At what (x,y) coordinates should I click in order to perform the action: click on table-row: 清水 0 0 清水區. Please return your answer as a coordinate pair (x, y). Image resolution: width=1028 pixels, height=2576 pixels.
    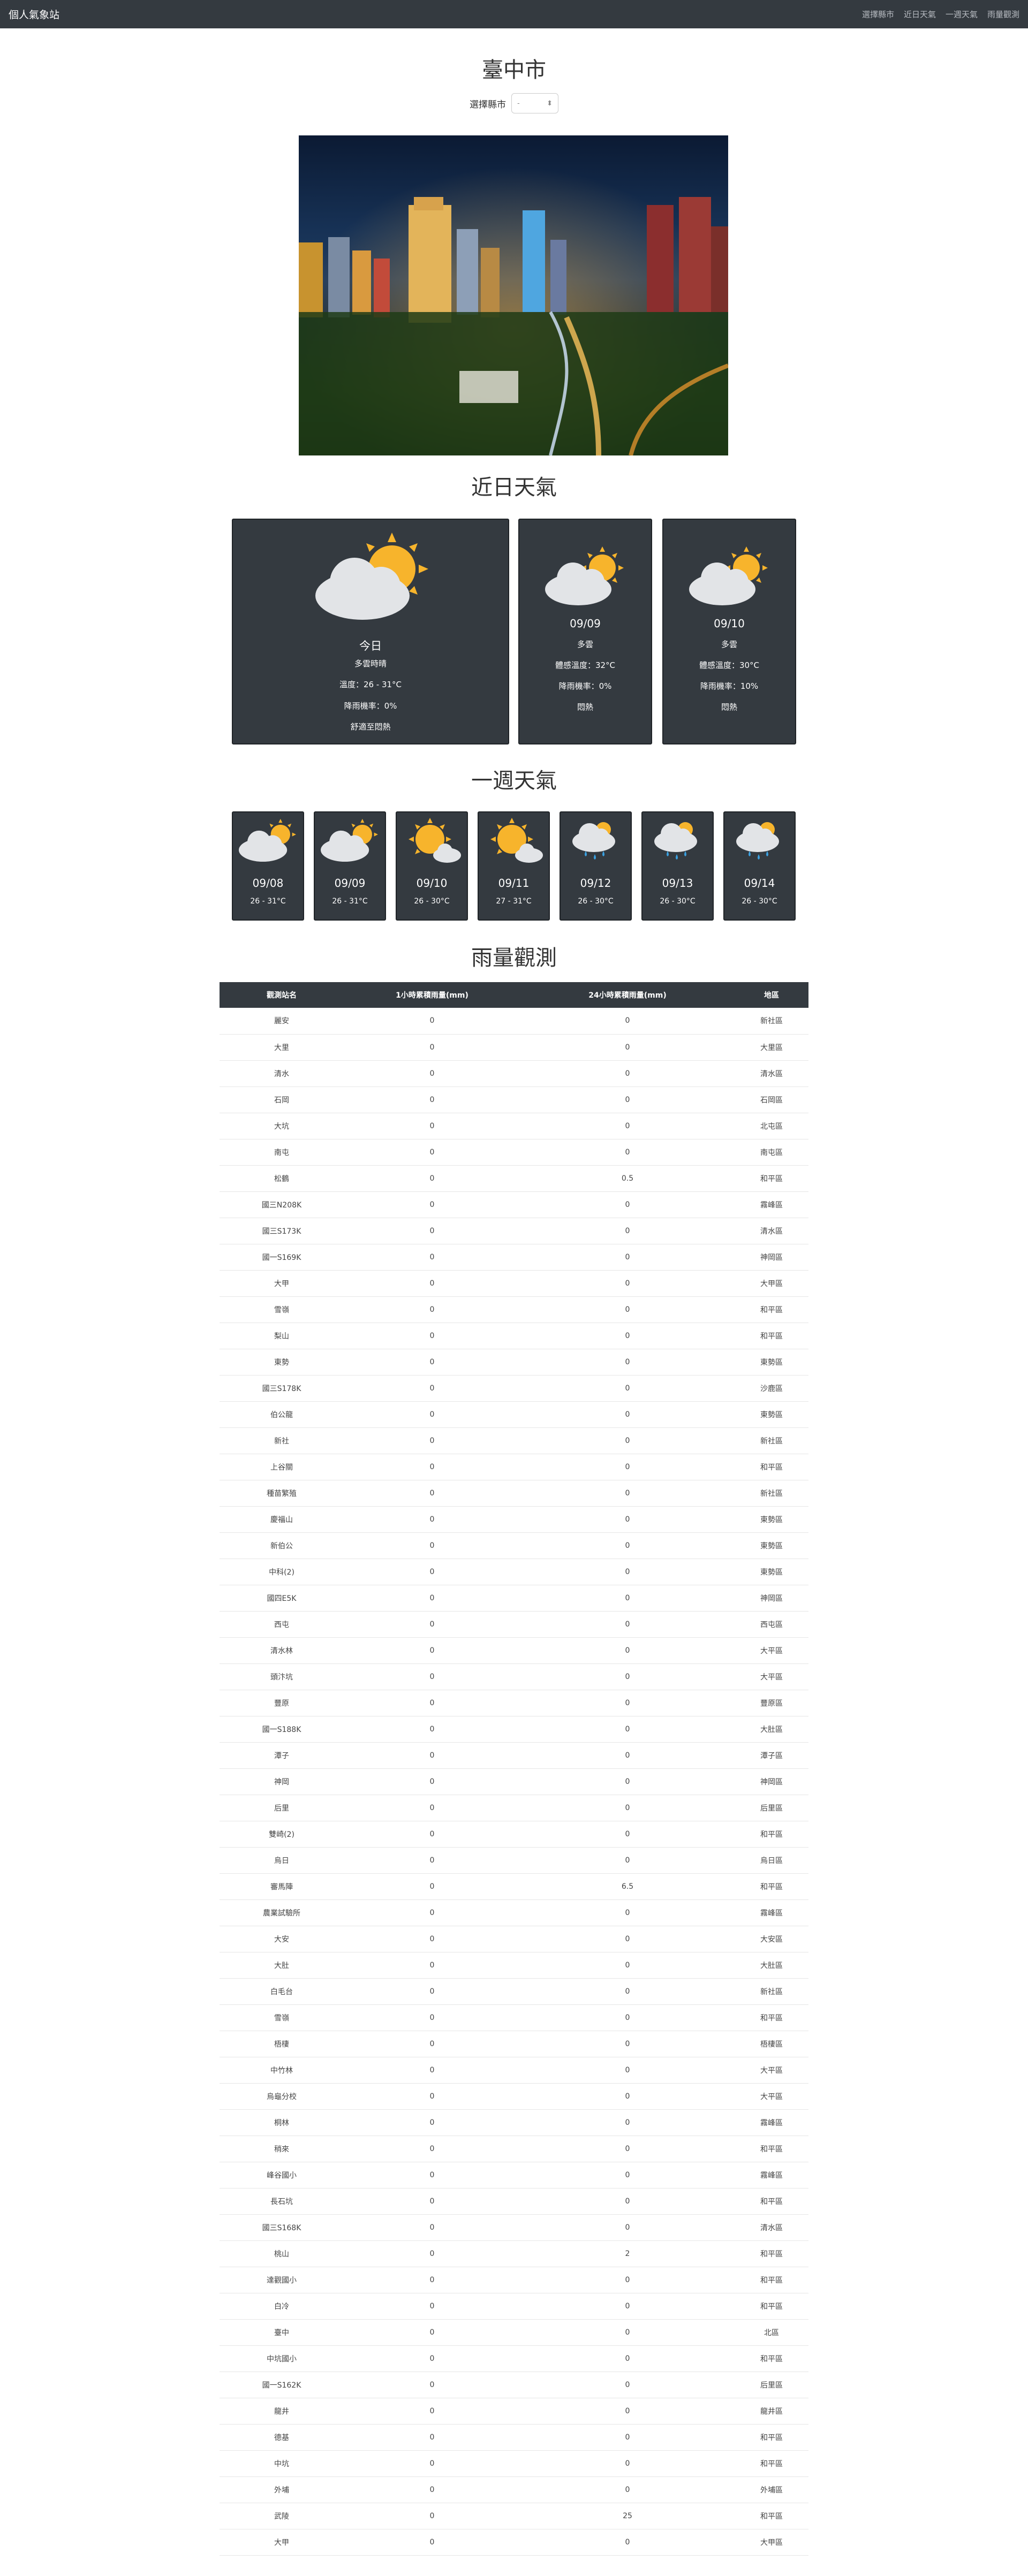
    Looking at the image, I should click on (514, 1073).